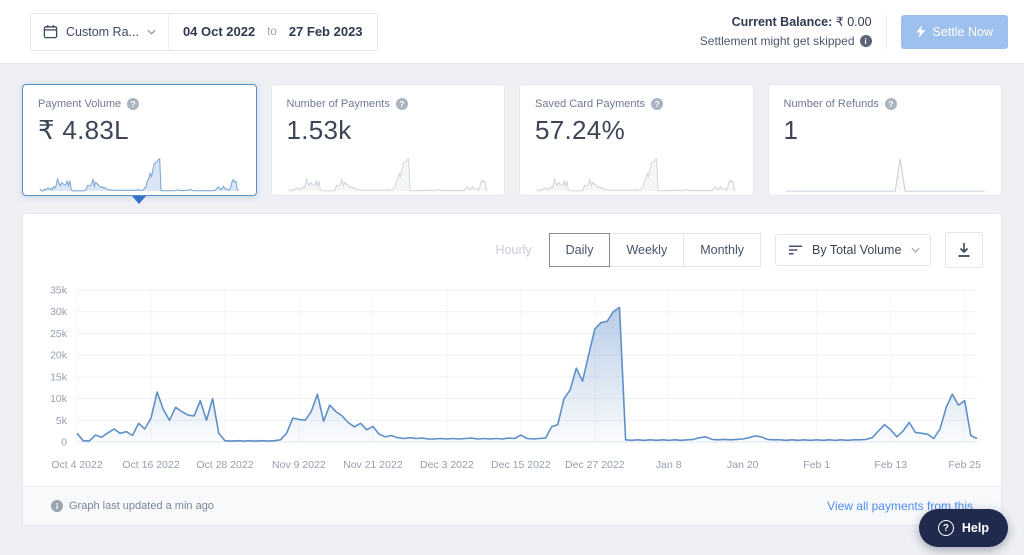 Image resolution: width=1024 pixels, height=555 pixels. What do you see at coordinates (945, 528) in the screenshot?
I see `question-icon: ?` at bounding box center [945, 528].